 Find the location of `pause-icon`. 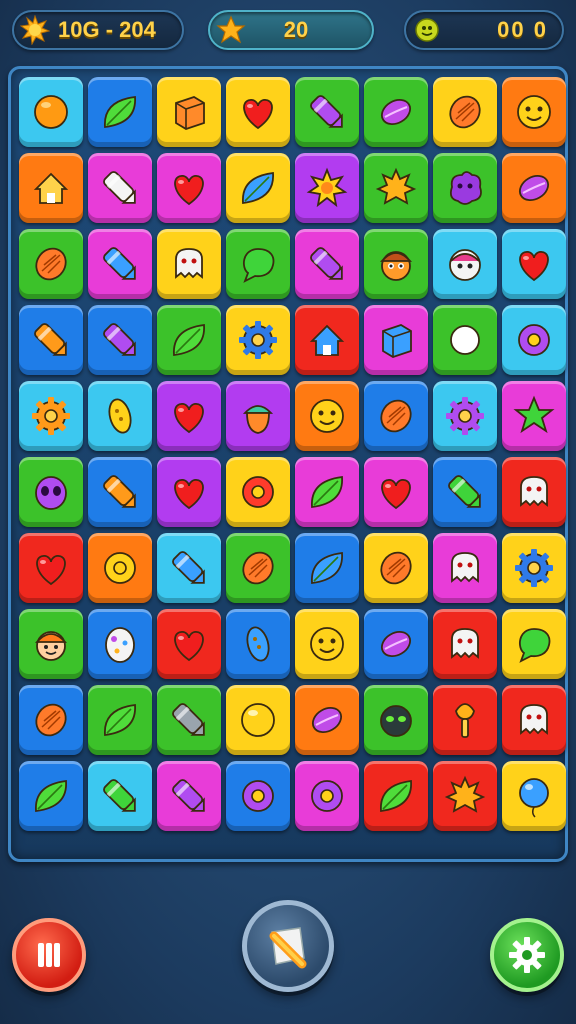

pause-icon is located at coordinates (49, 955).